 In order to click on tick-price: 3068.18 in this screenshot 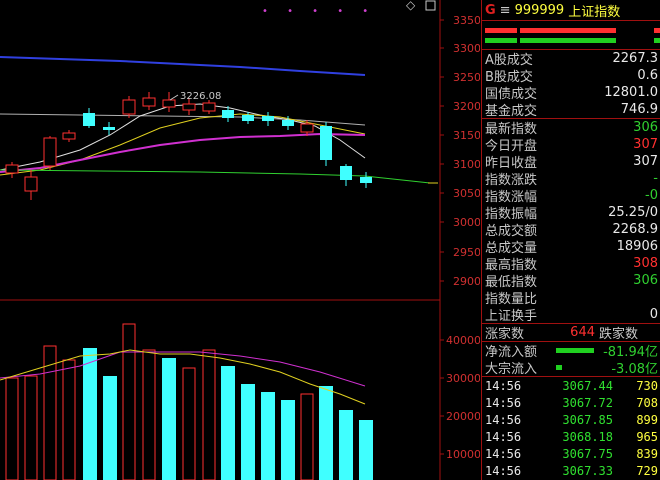, I will do `click(587, 436)`.